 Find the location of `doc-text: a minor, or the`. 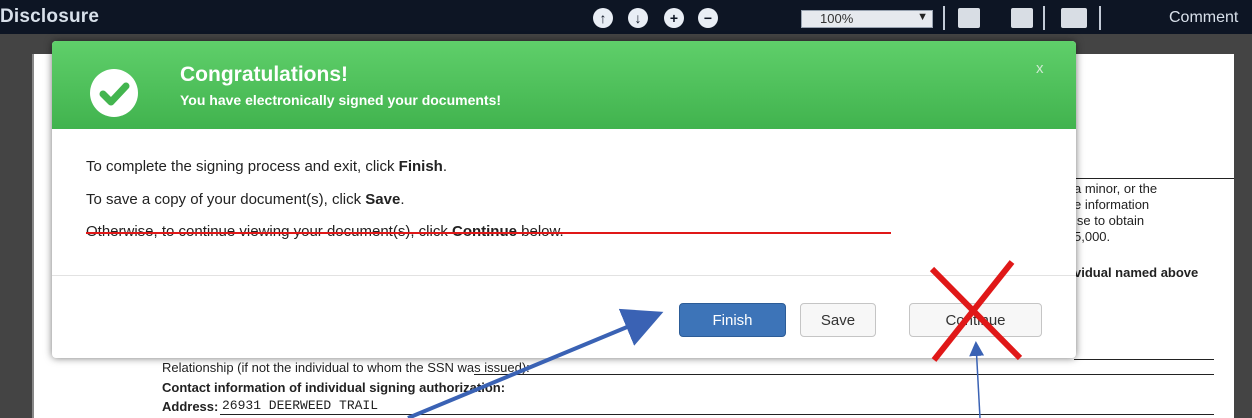

doc-text: a minor, or the is located at coordinates (1116, 188).